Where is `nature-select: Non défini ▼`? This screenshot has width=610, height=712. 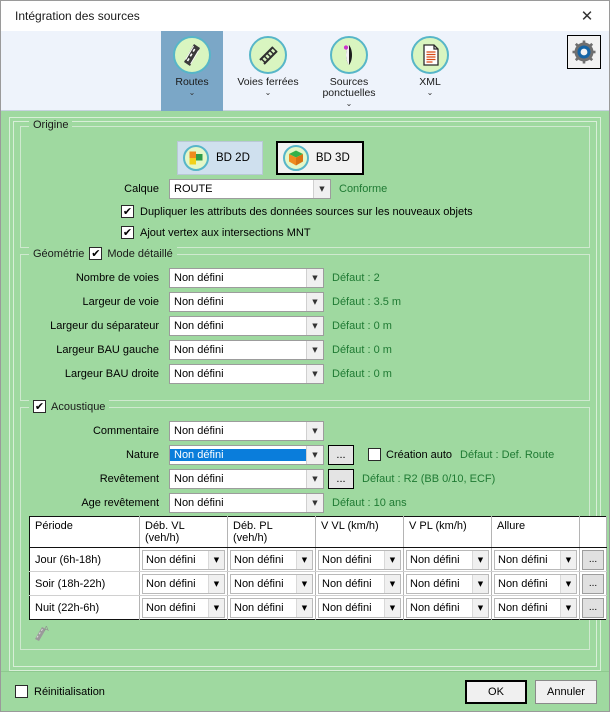
nature-select: Non défini ▼ is located at coordinates (246, 454).